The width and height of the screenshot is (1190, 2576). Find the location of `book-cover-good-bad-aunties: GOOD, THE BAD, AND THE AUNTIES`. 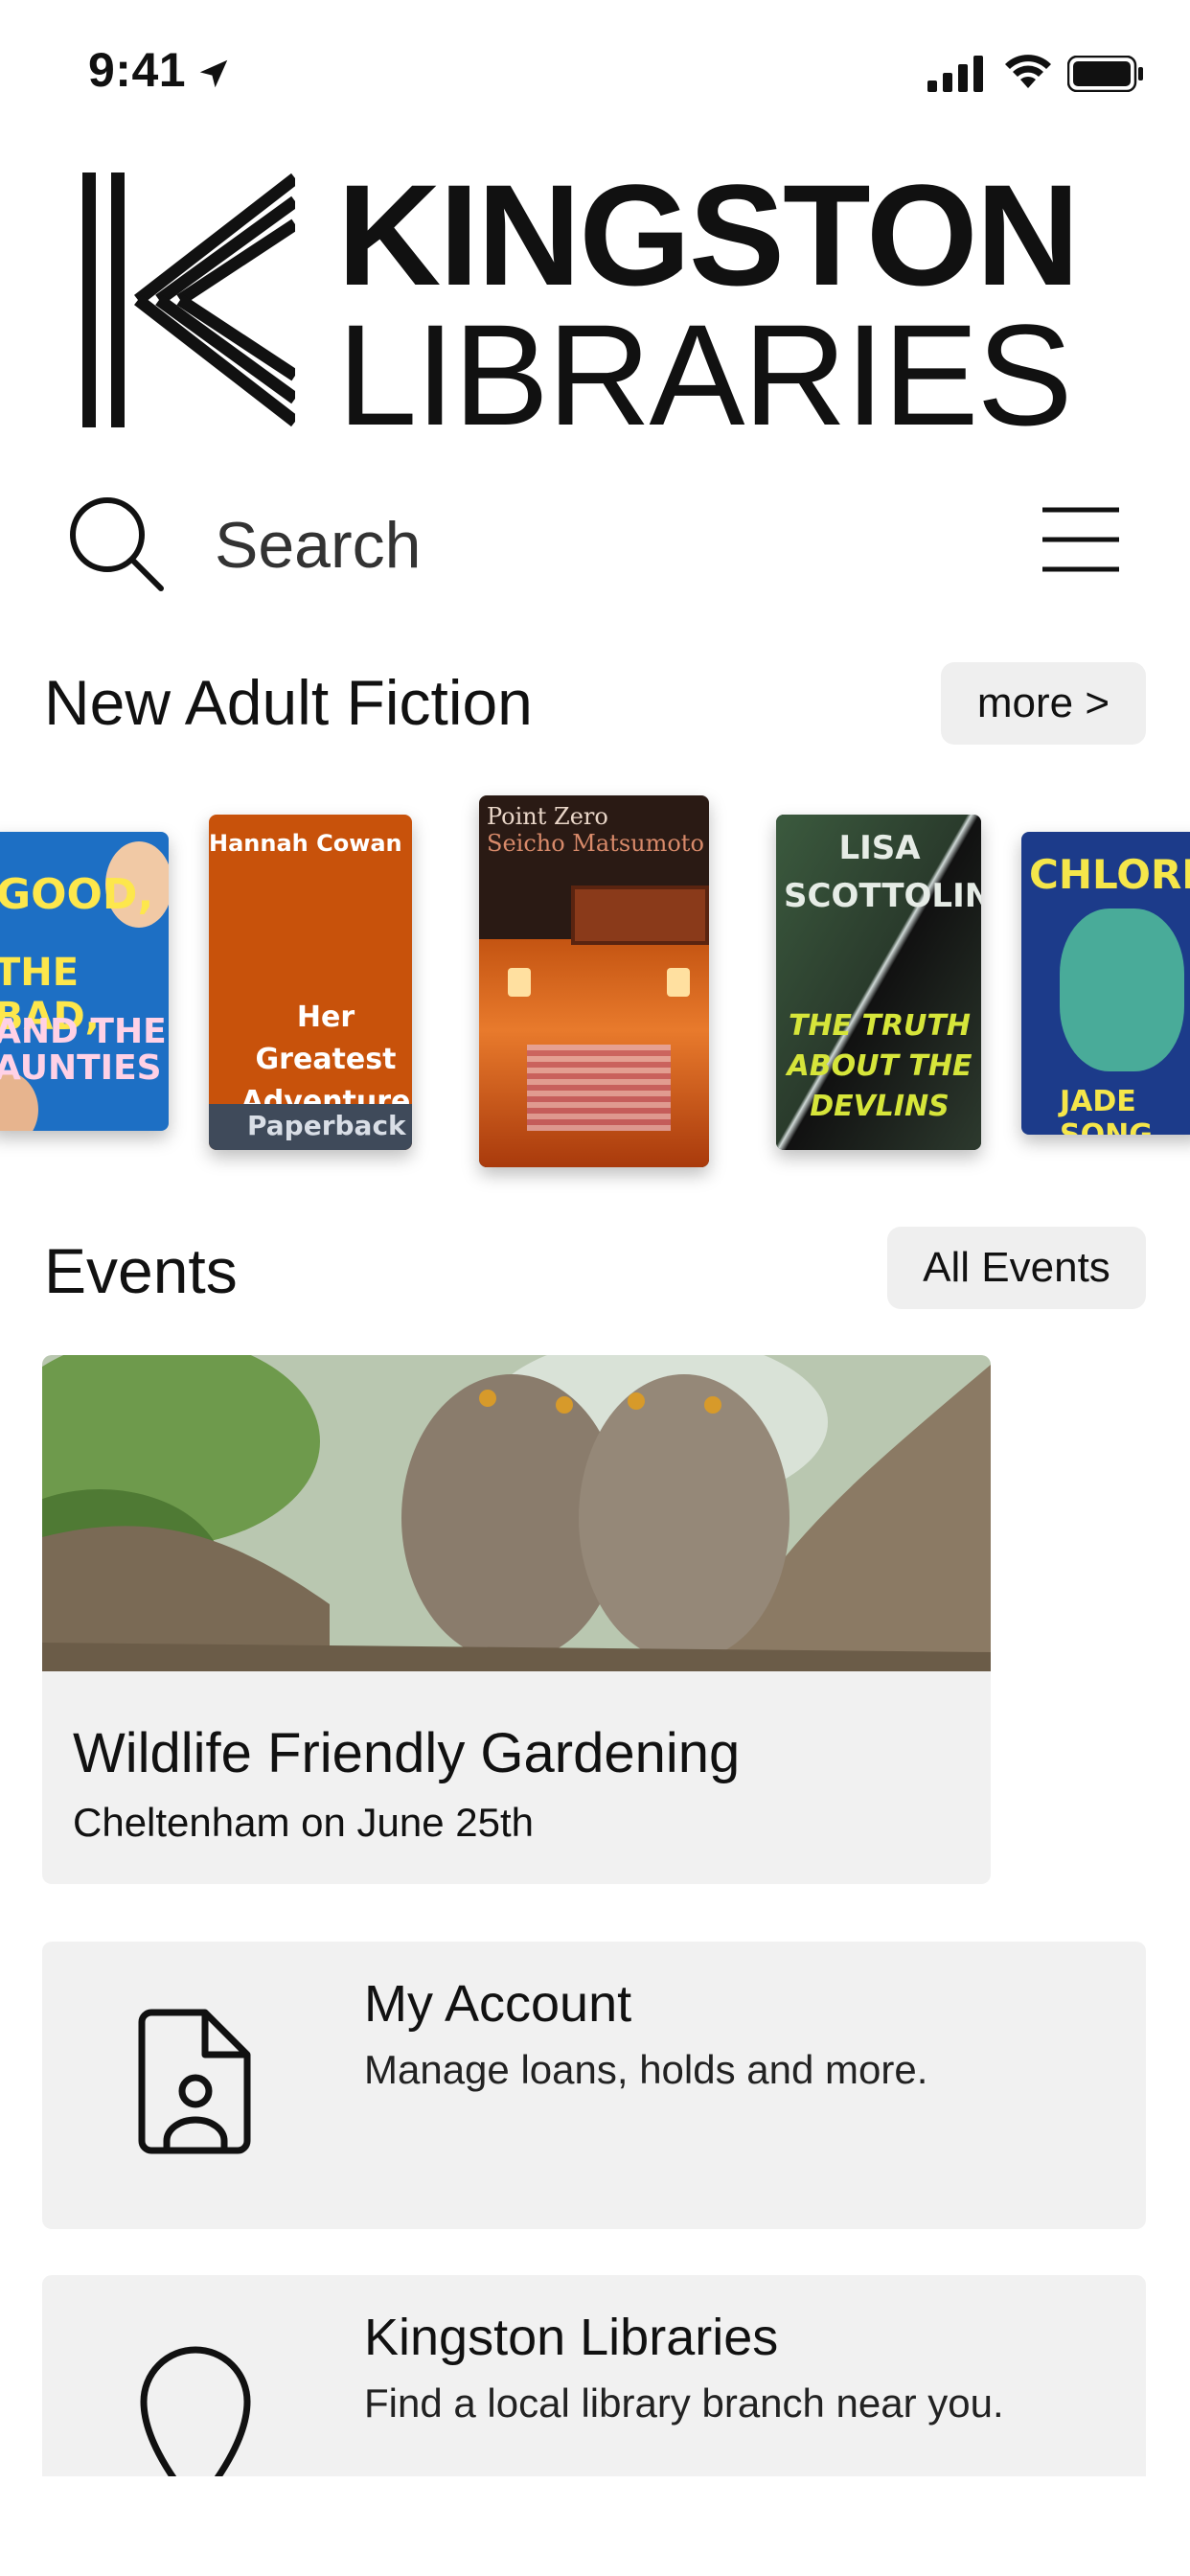

book-cover-good-bad-aunties: GOOD, THE BAD, AND THE AUNTIES is located at coordinates (85, 981).